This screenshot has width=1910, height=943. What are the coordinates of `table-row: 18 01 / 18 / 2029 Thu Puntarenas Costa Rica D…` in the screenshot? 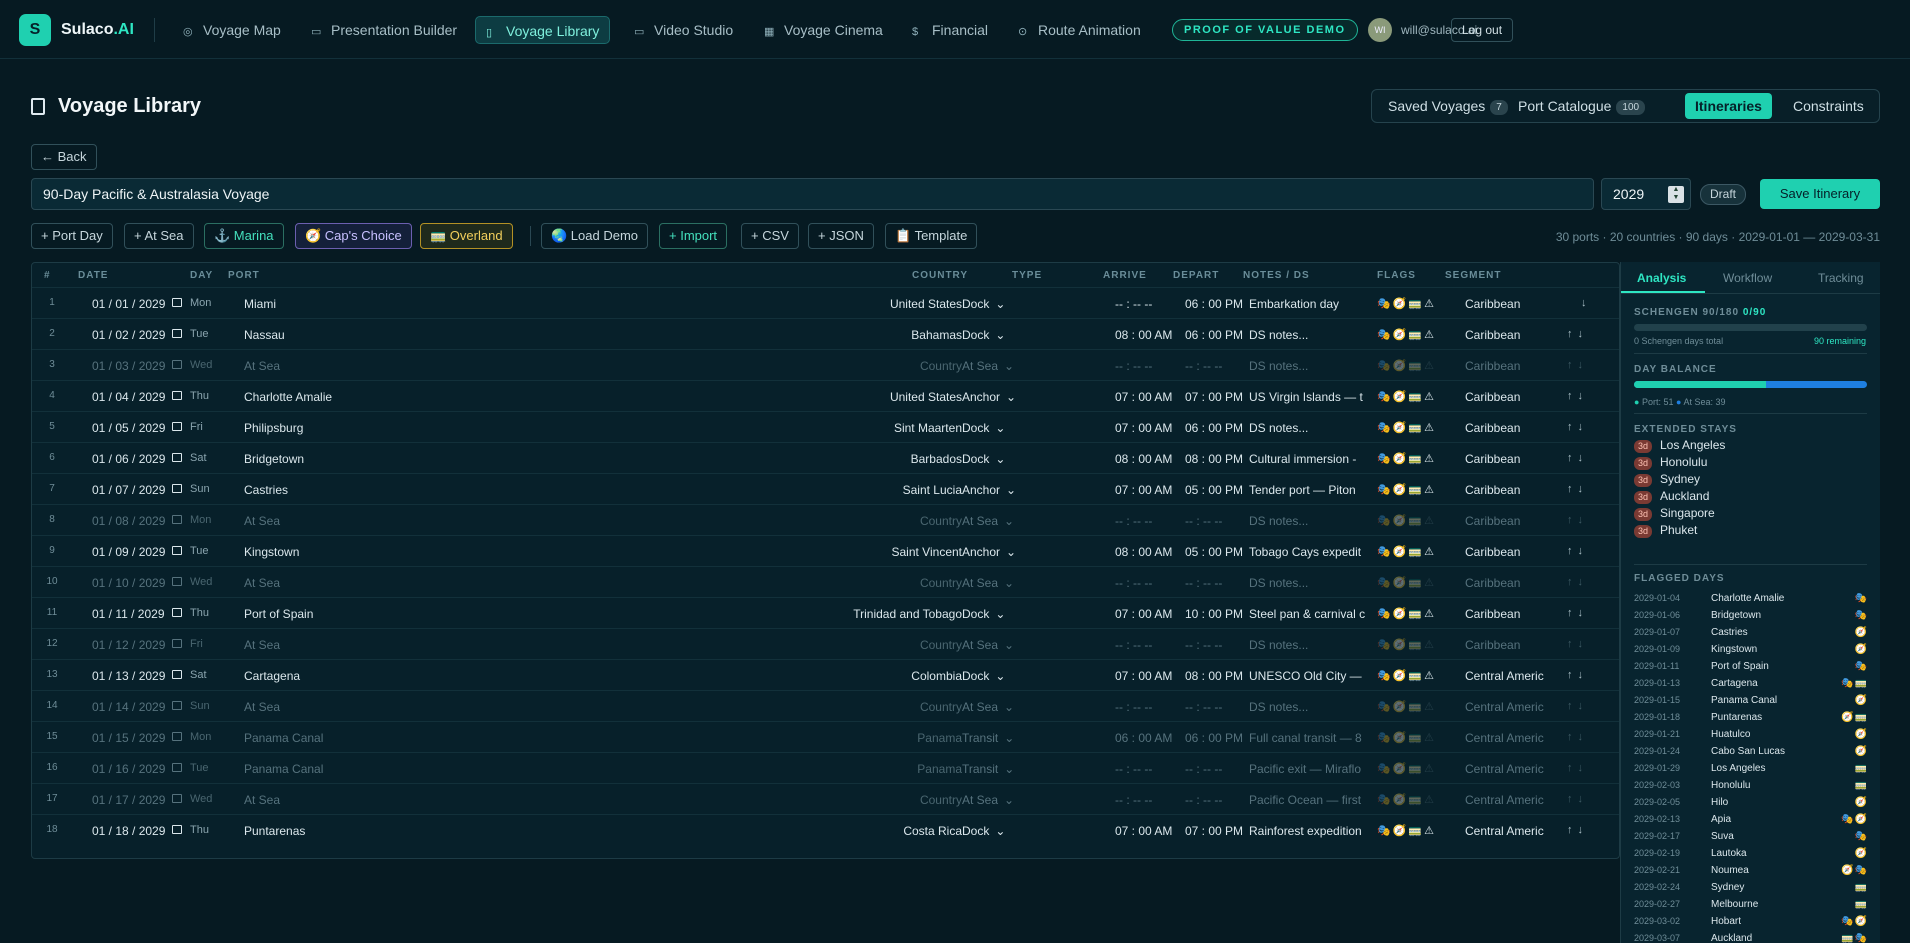 It's located at (825, 829).